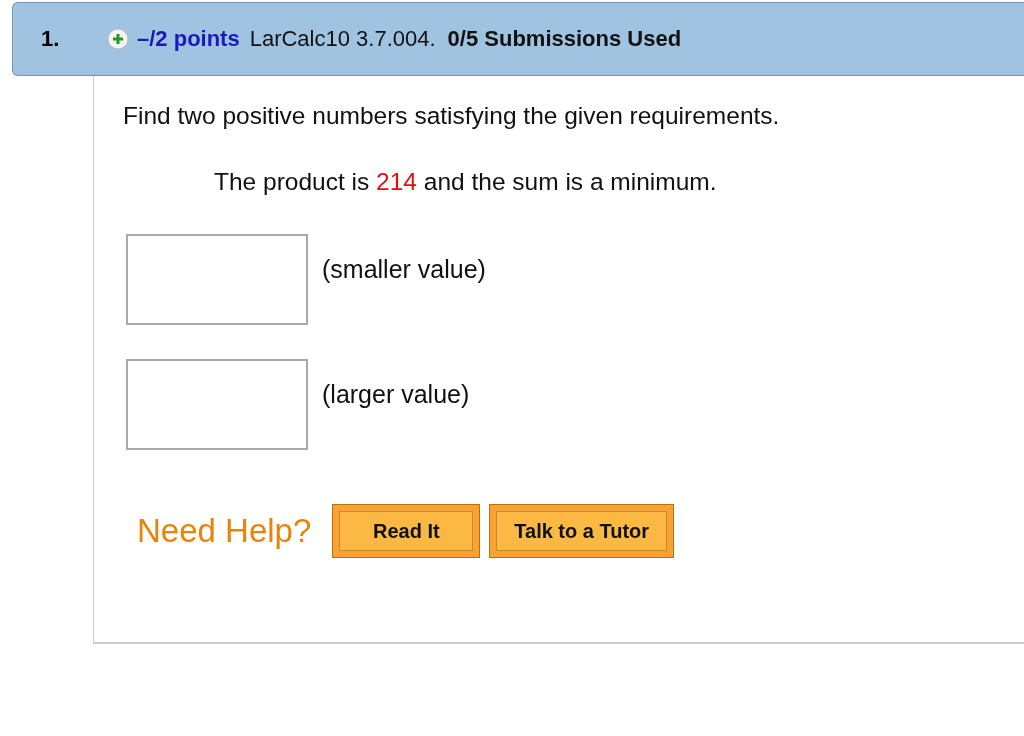 This screenshot has width=1024, height=736. I want to click on requirement-text: The product is 214 and the sum is a minimum., so click(466, 182).